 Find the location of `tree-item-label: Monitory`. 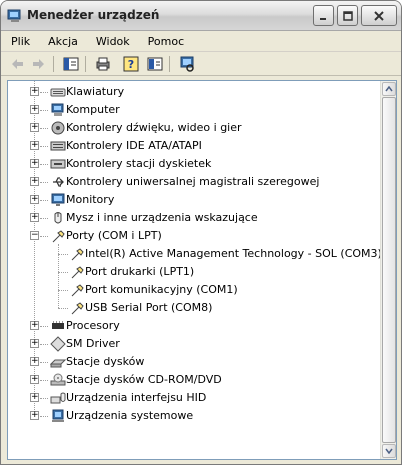

tree-item-label: Monitory is located at coordinates (90, 199).